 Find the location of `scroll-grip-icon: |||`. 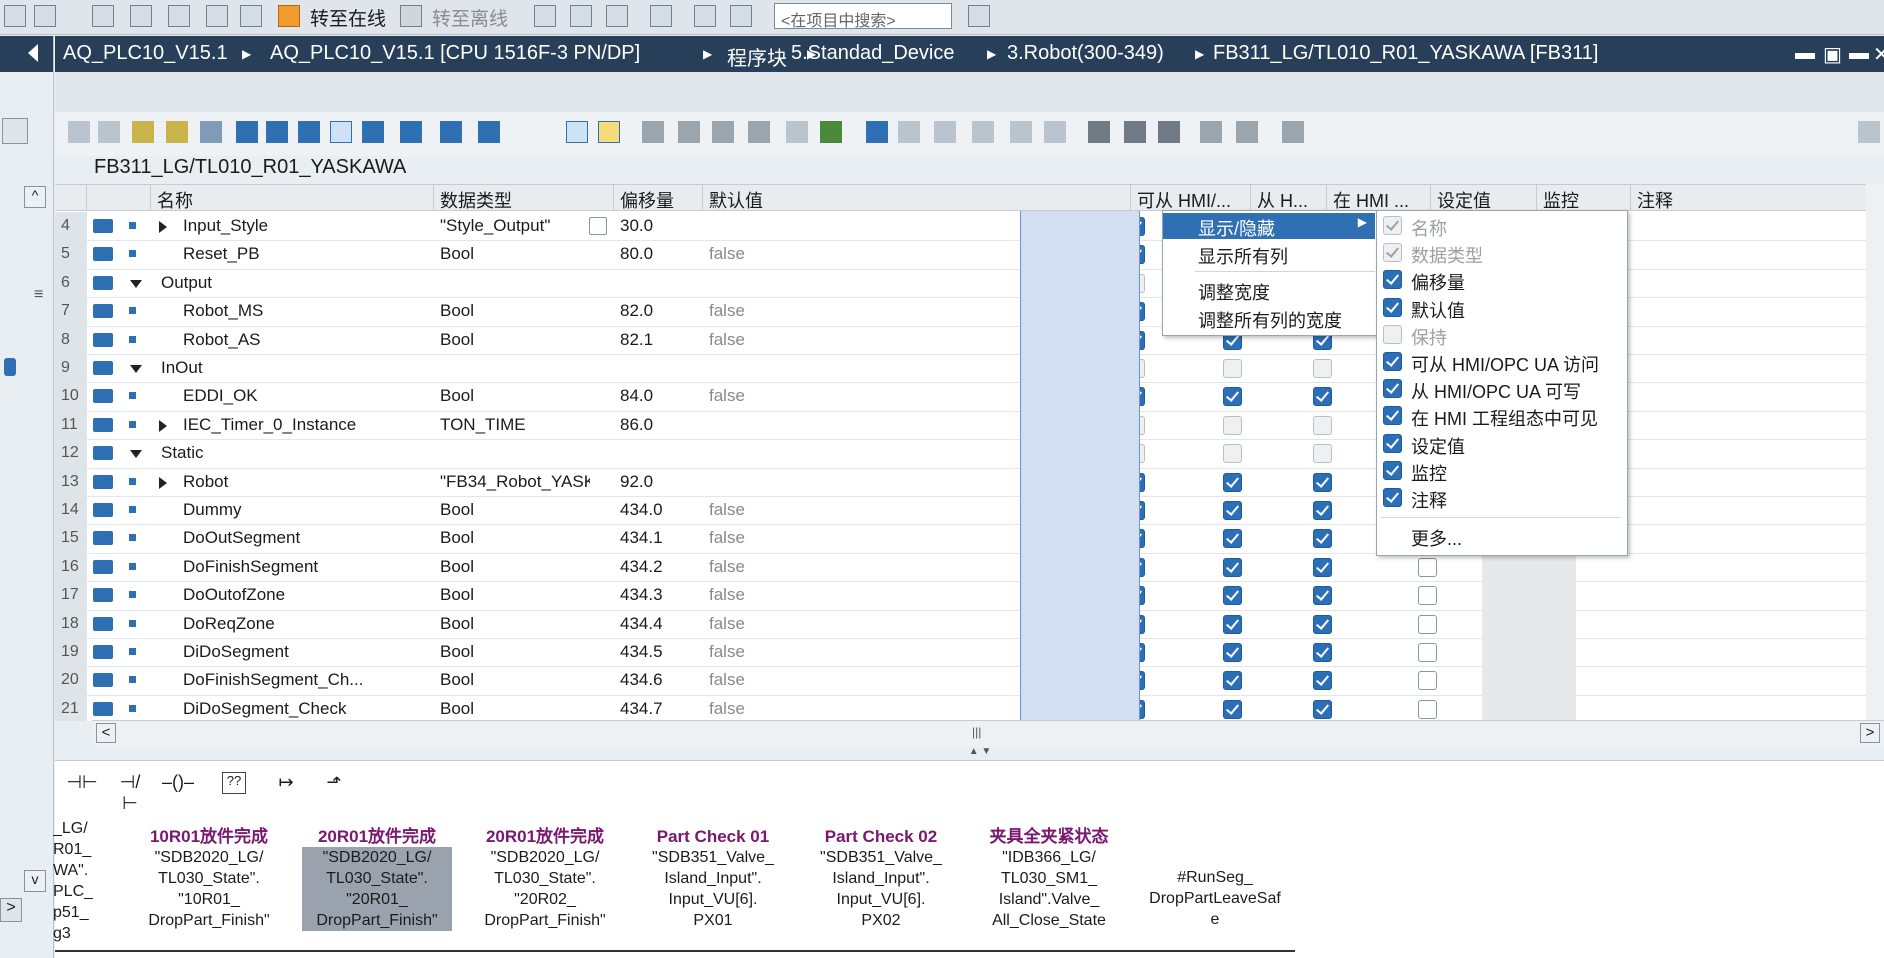

scroll-grip-icon: ||| is located at coordinates (976, 732).